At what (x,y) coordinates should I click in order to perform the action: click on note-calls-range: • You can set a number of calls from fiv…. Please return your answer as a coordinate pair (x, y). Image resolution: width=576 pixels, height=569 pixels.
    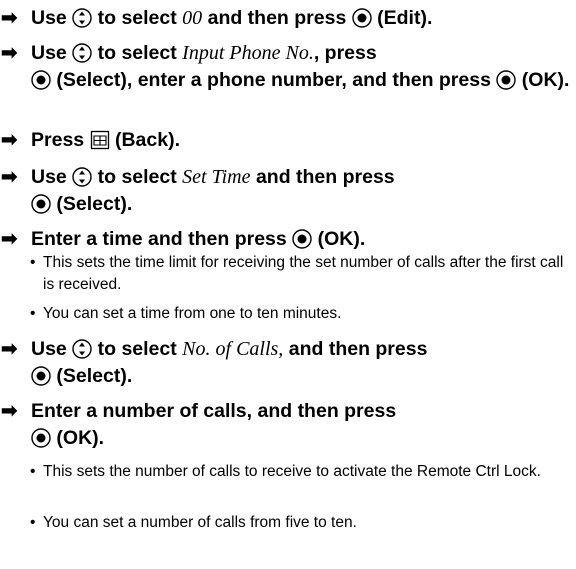
    Looking at the image, I should click on (193, 522).